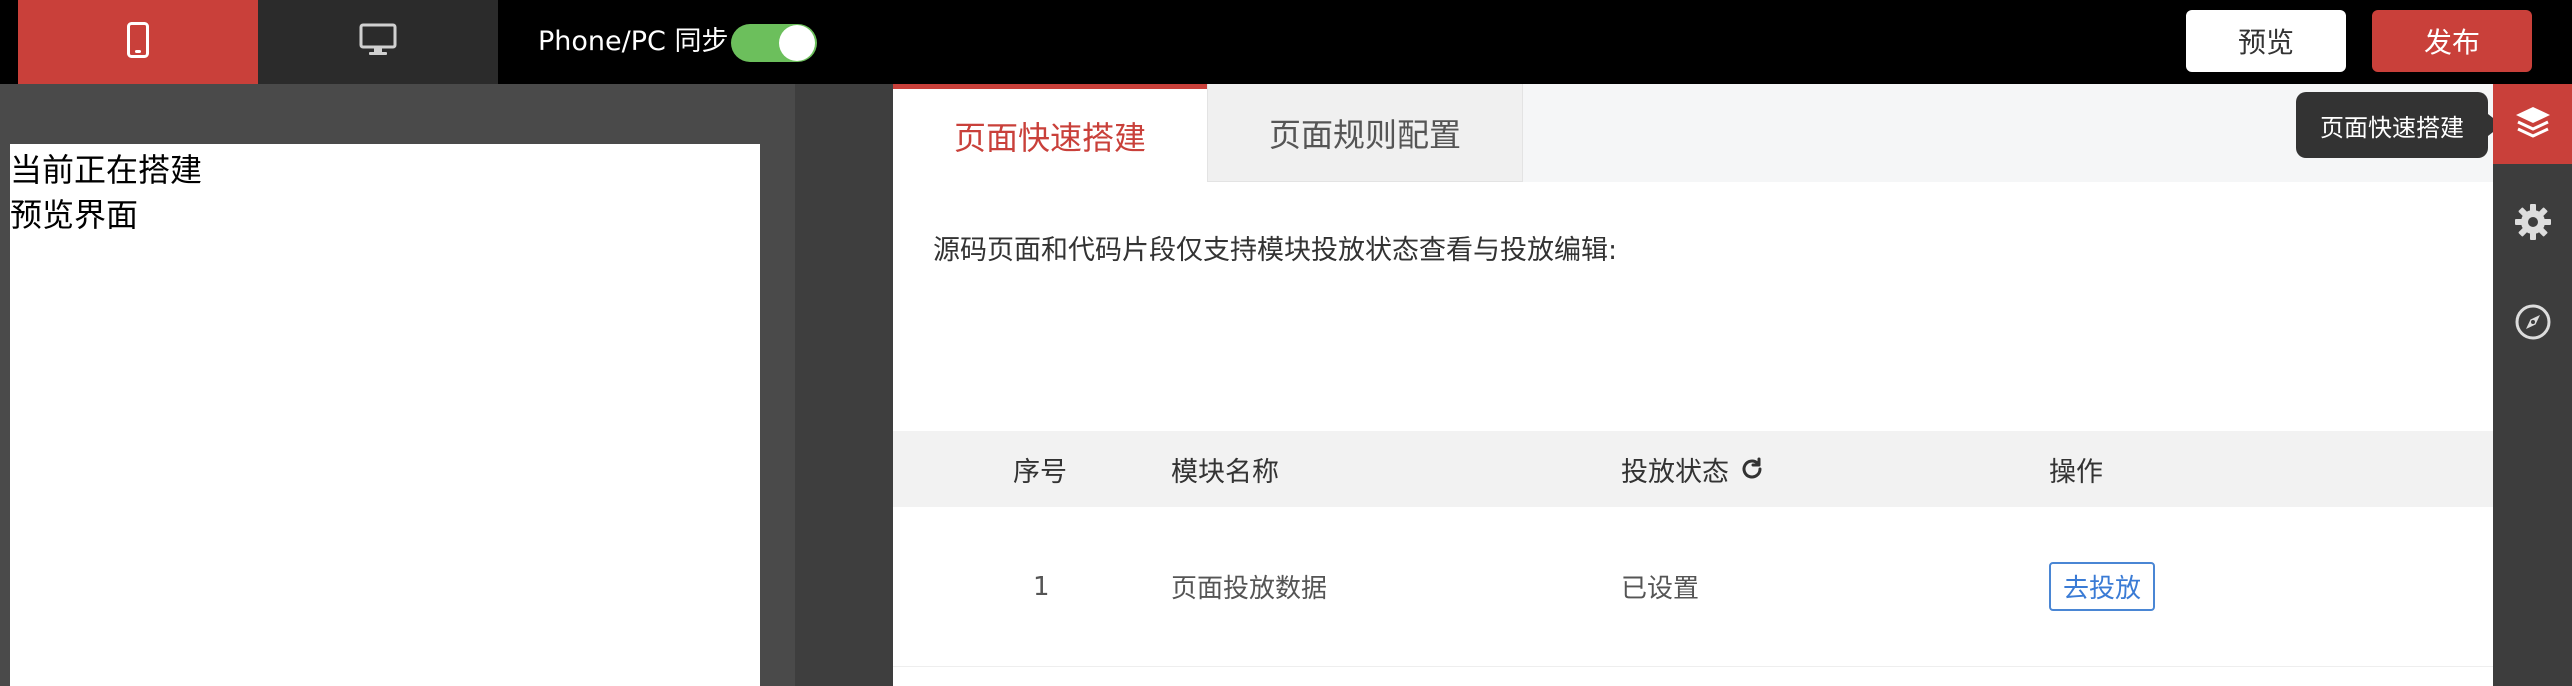  What do you see at coordinates (844, 385) in the screenshot?
I see `pane-divider` at bounding box center [844, 385].